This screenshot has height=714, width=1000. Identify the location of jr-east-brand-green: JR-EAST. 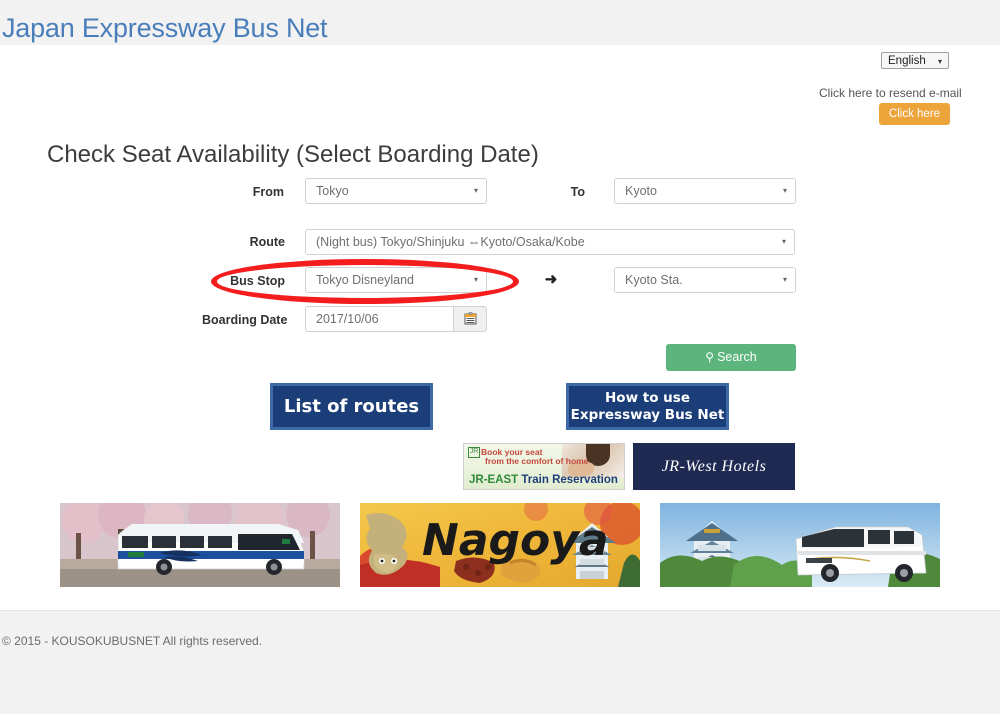
(494, 480).